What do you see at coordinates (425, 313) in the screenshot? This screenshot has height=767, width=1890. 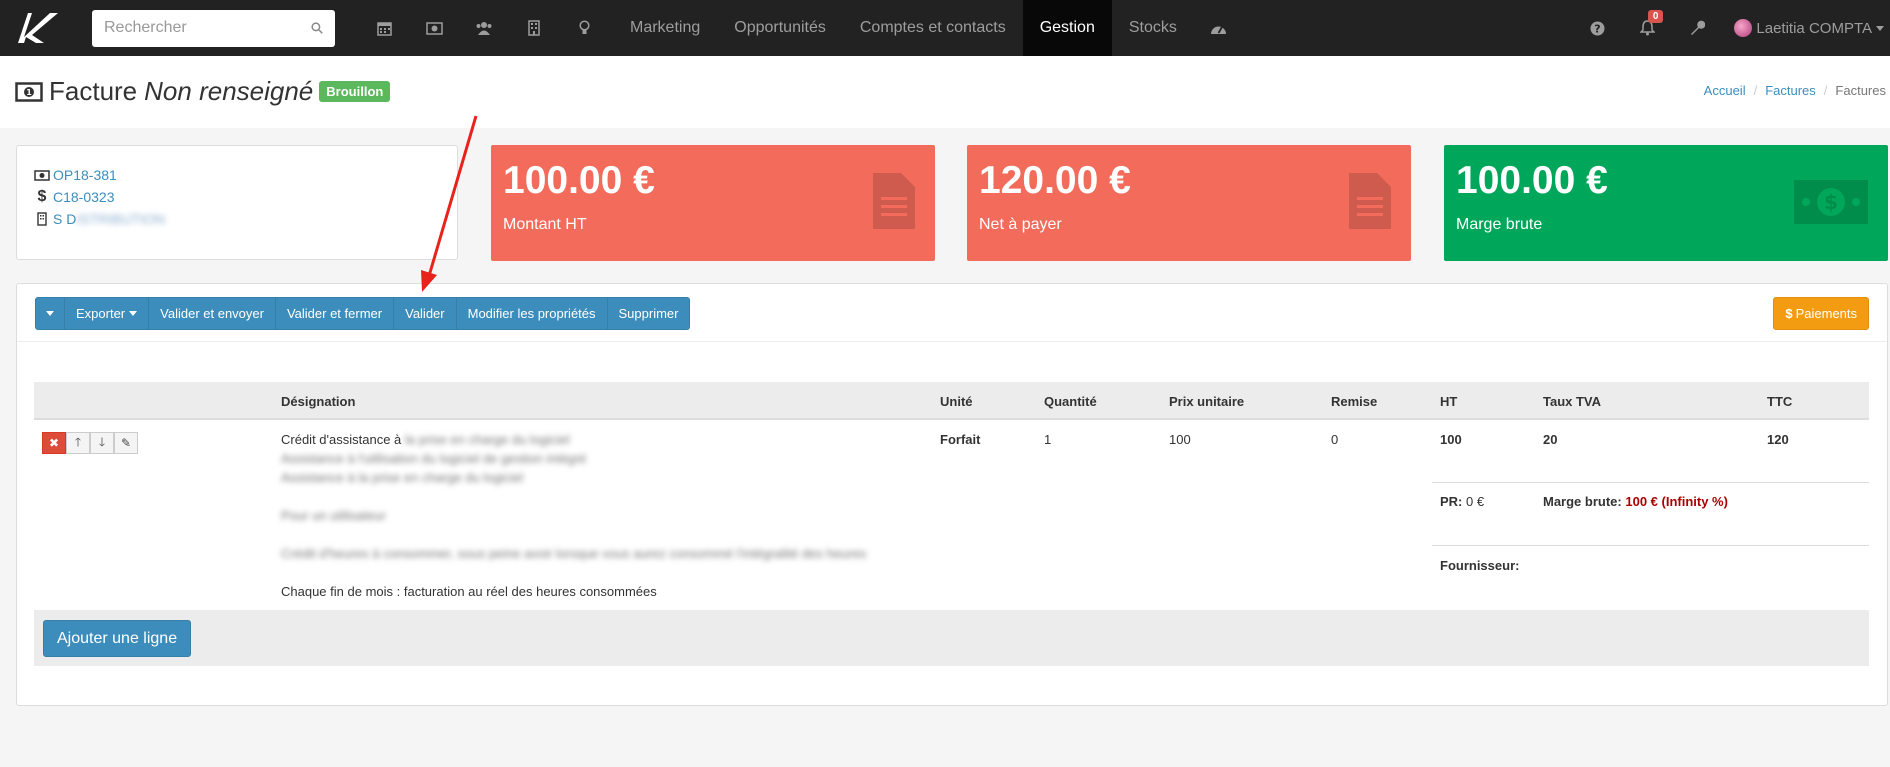 I see `validate-button: Valider` at bounding box center [425, 313].